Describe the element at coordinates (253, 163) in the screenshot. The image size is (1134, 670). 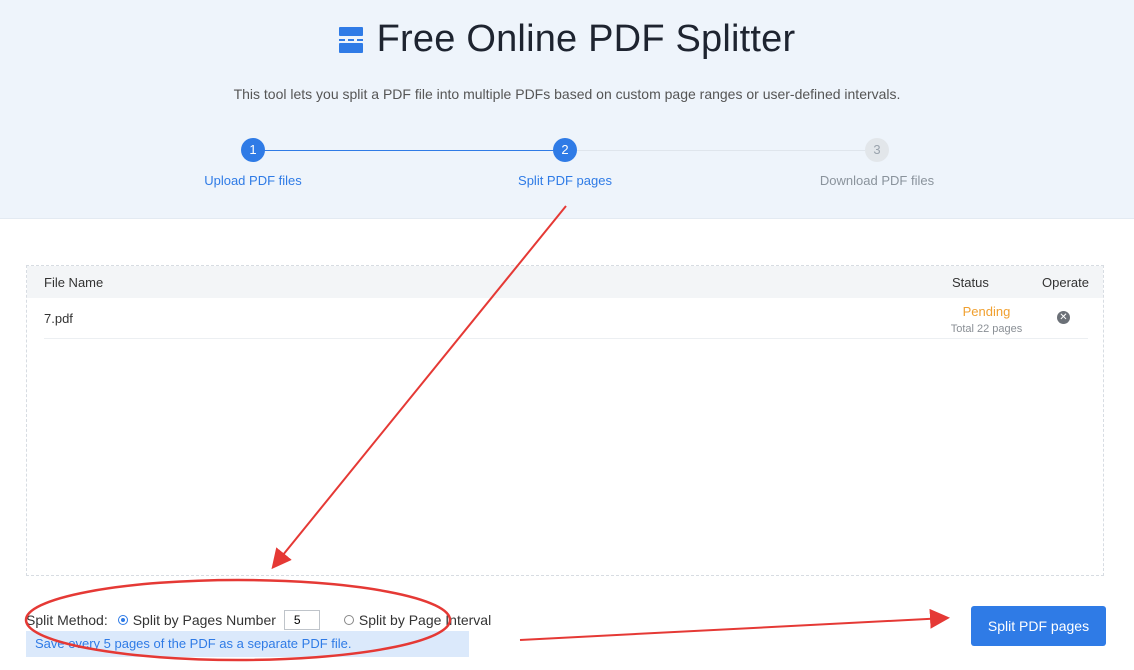
I see `step-upload: 1 Upload PDF files` at that location.